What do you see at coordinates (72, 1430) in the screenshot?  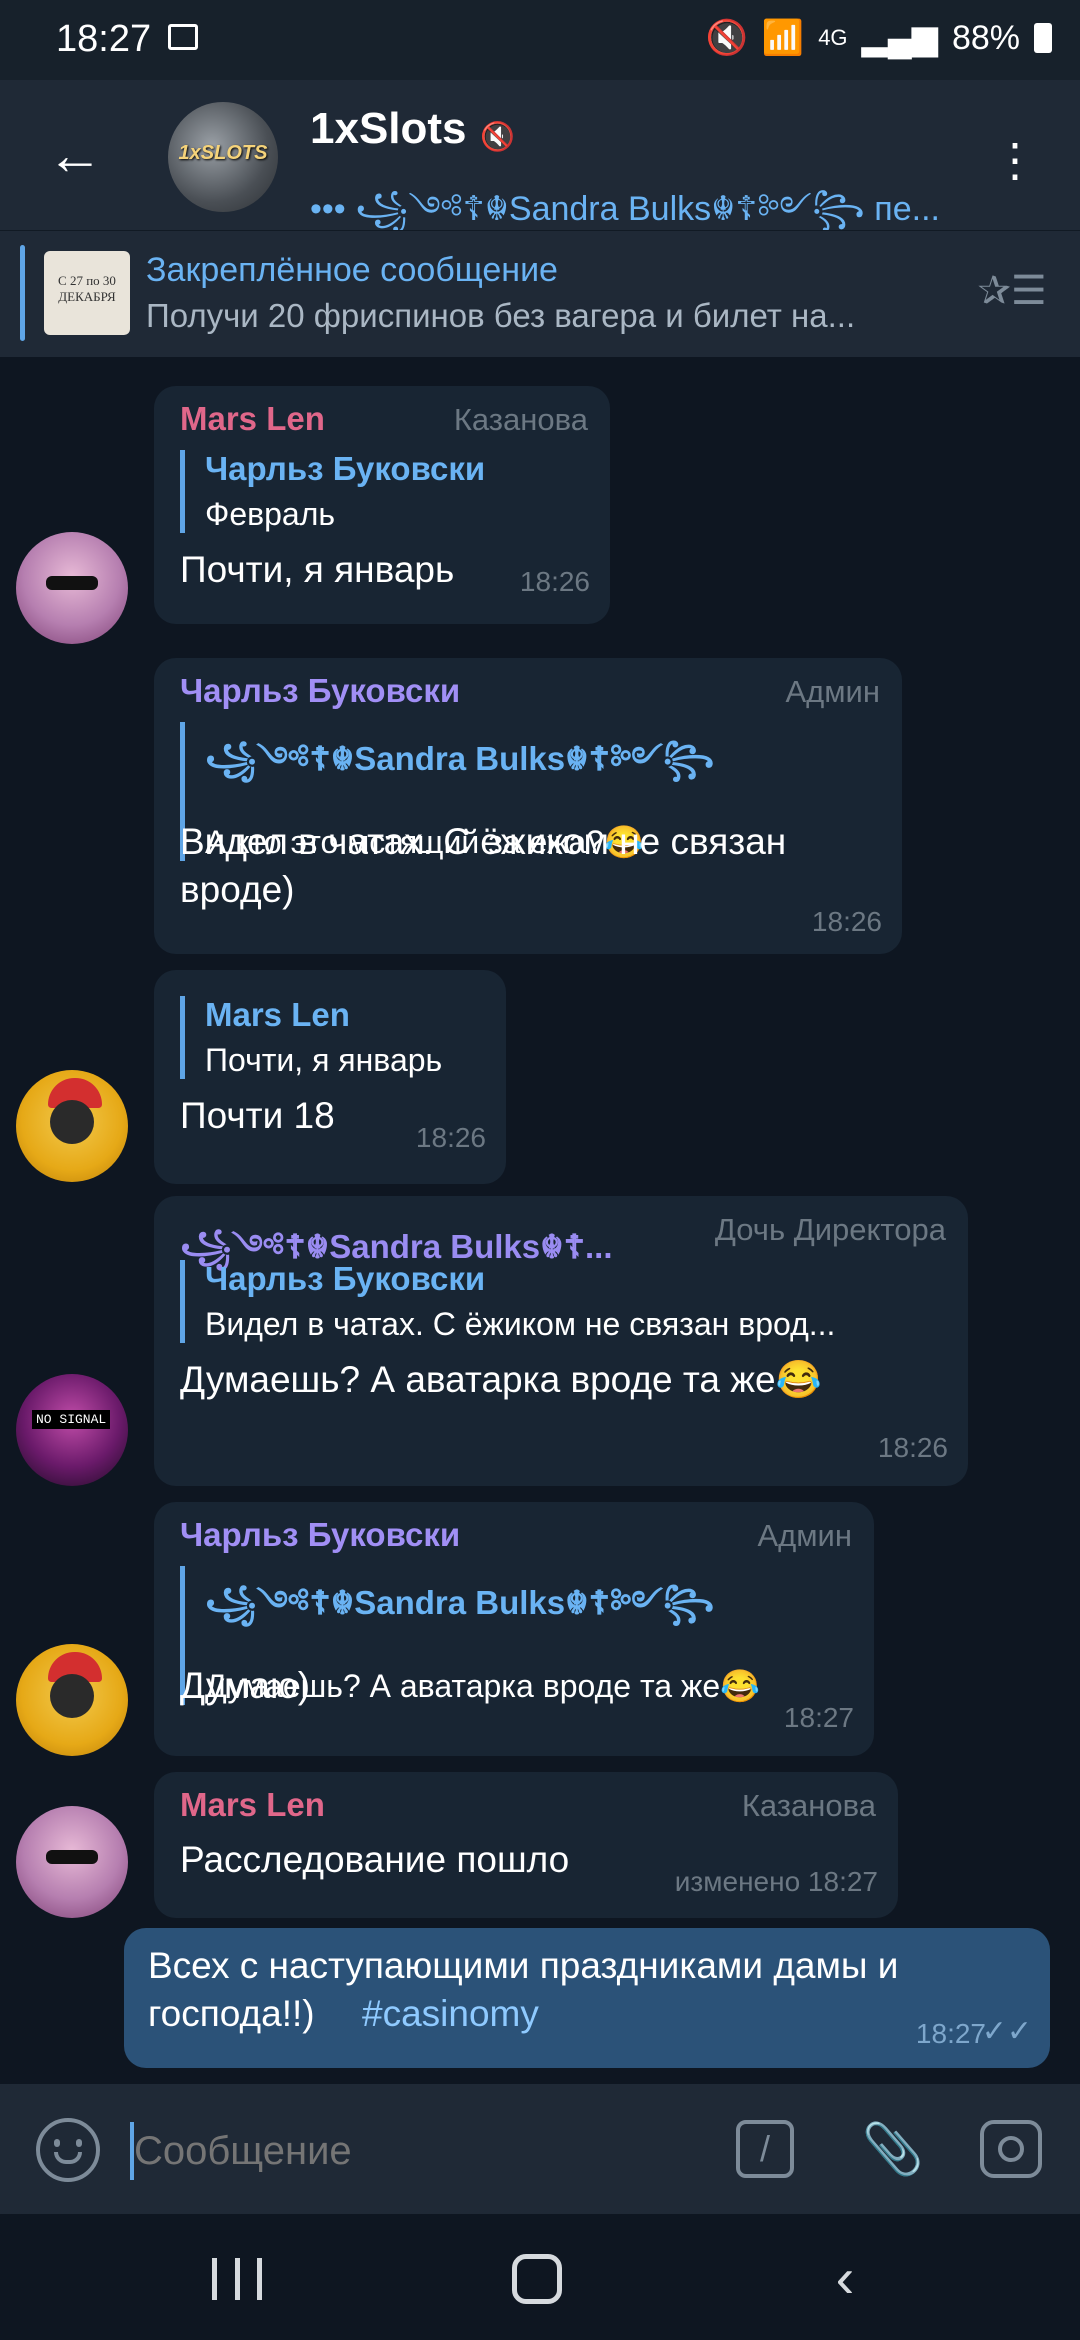 I see `avatar-sandra: NO SIGNAL` at bounding box center [72, 1430].